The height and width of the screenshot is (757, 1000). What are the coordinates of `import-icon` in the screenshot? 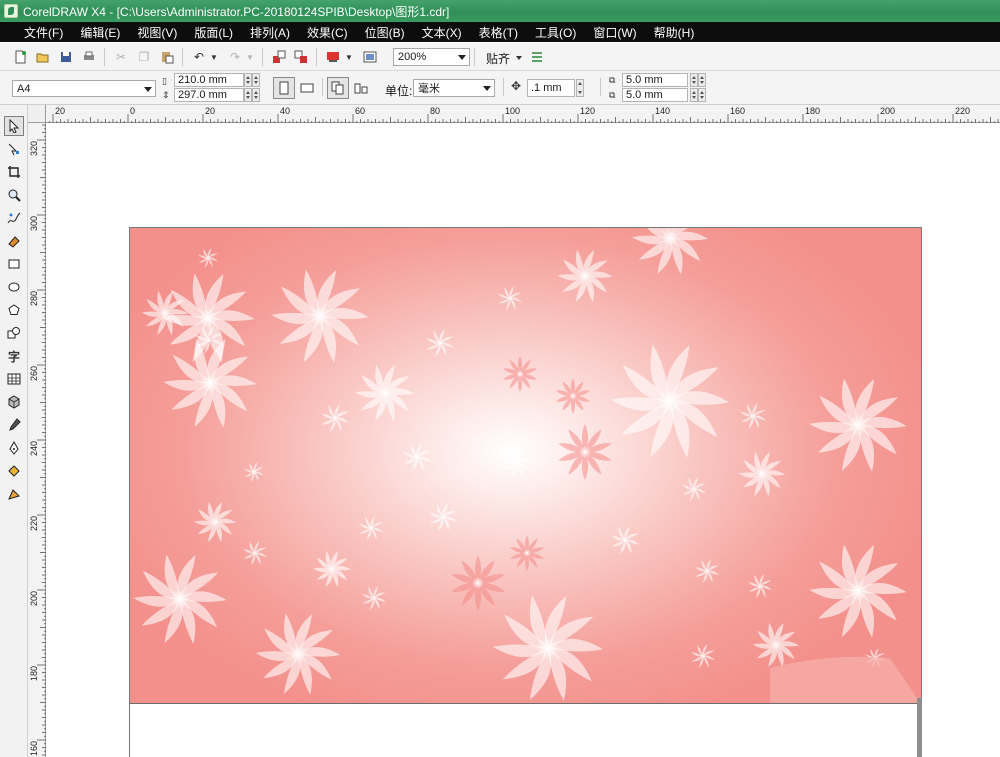 It's located at (279, 57).